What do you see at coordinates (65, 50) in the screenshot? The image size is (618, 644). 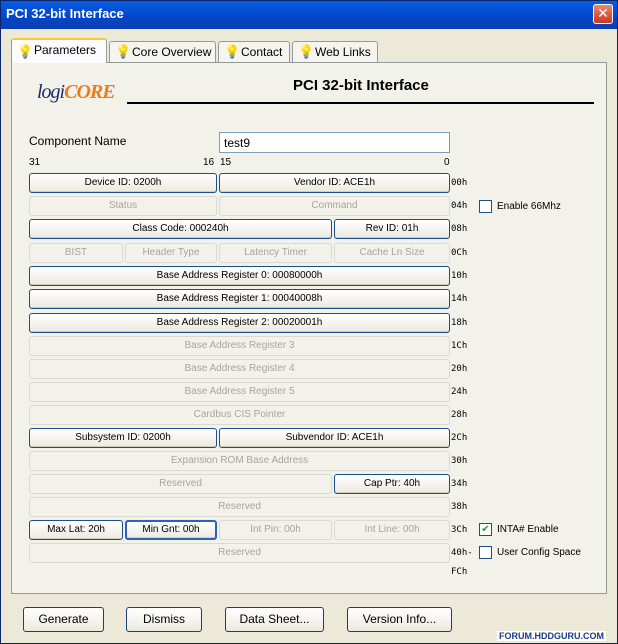 I see `tab-label: Parameters` at bounding box center [65, 50].